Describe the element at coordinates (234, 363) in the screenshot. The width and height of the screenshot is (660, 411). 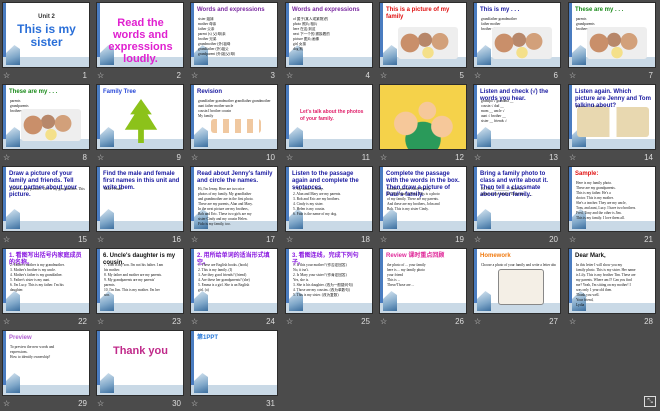
I see `slide-thumbnail: 第1PPT` at that location.